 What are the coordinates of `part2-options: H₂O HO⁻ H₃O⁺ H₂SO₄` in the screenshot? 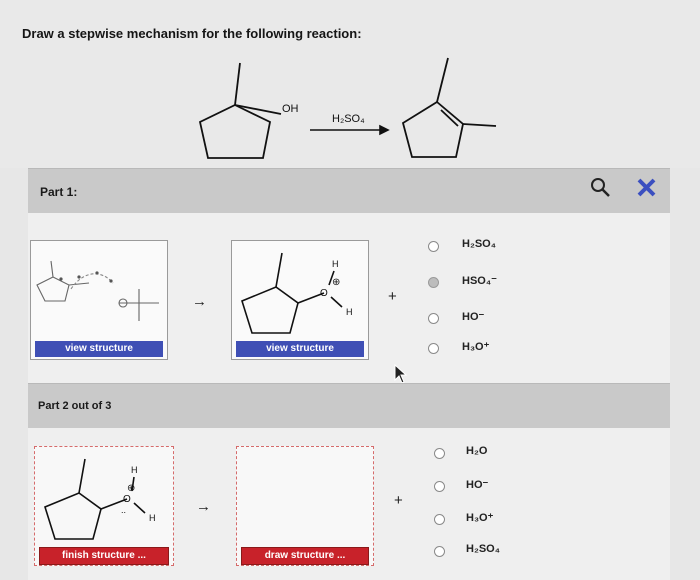 It's located at (524, 506).